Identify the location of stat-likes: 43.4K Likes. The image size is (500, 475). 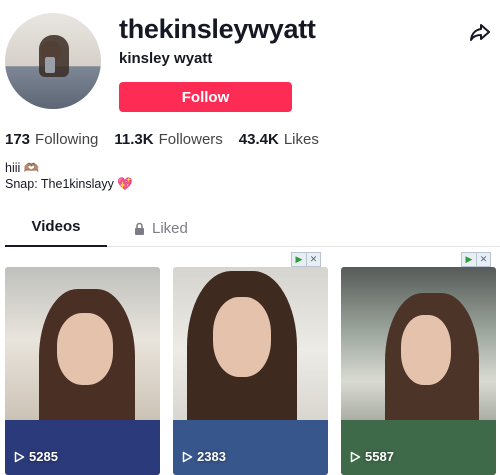
(279, 140).